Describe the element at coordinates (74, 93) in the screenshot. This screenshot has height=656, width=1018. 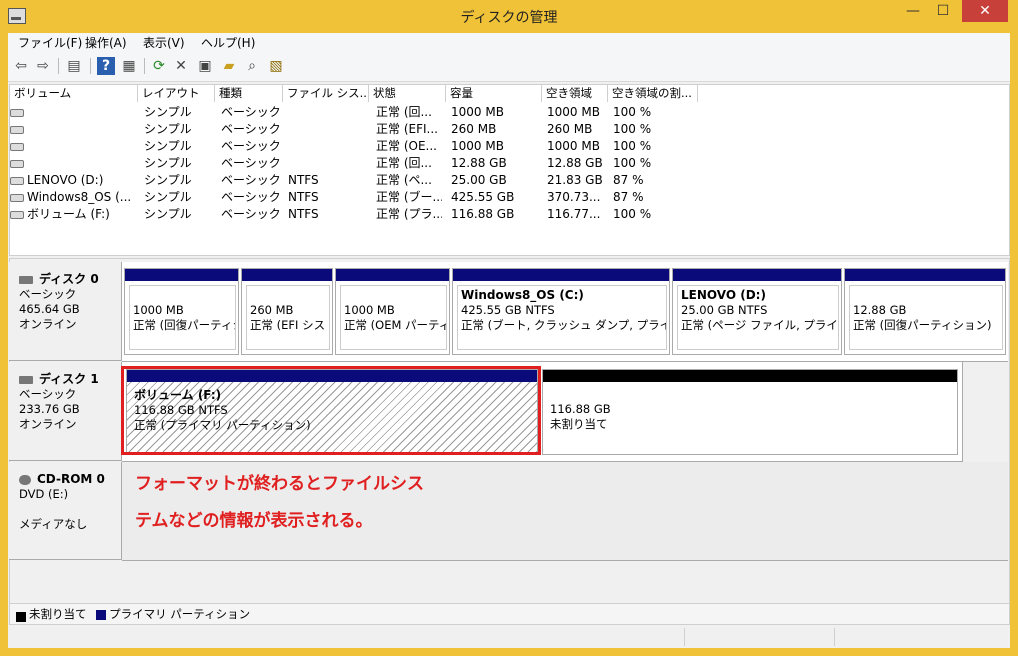
I see `column-header-volume: ボリューム` at that location.